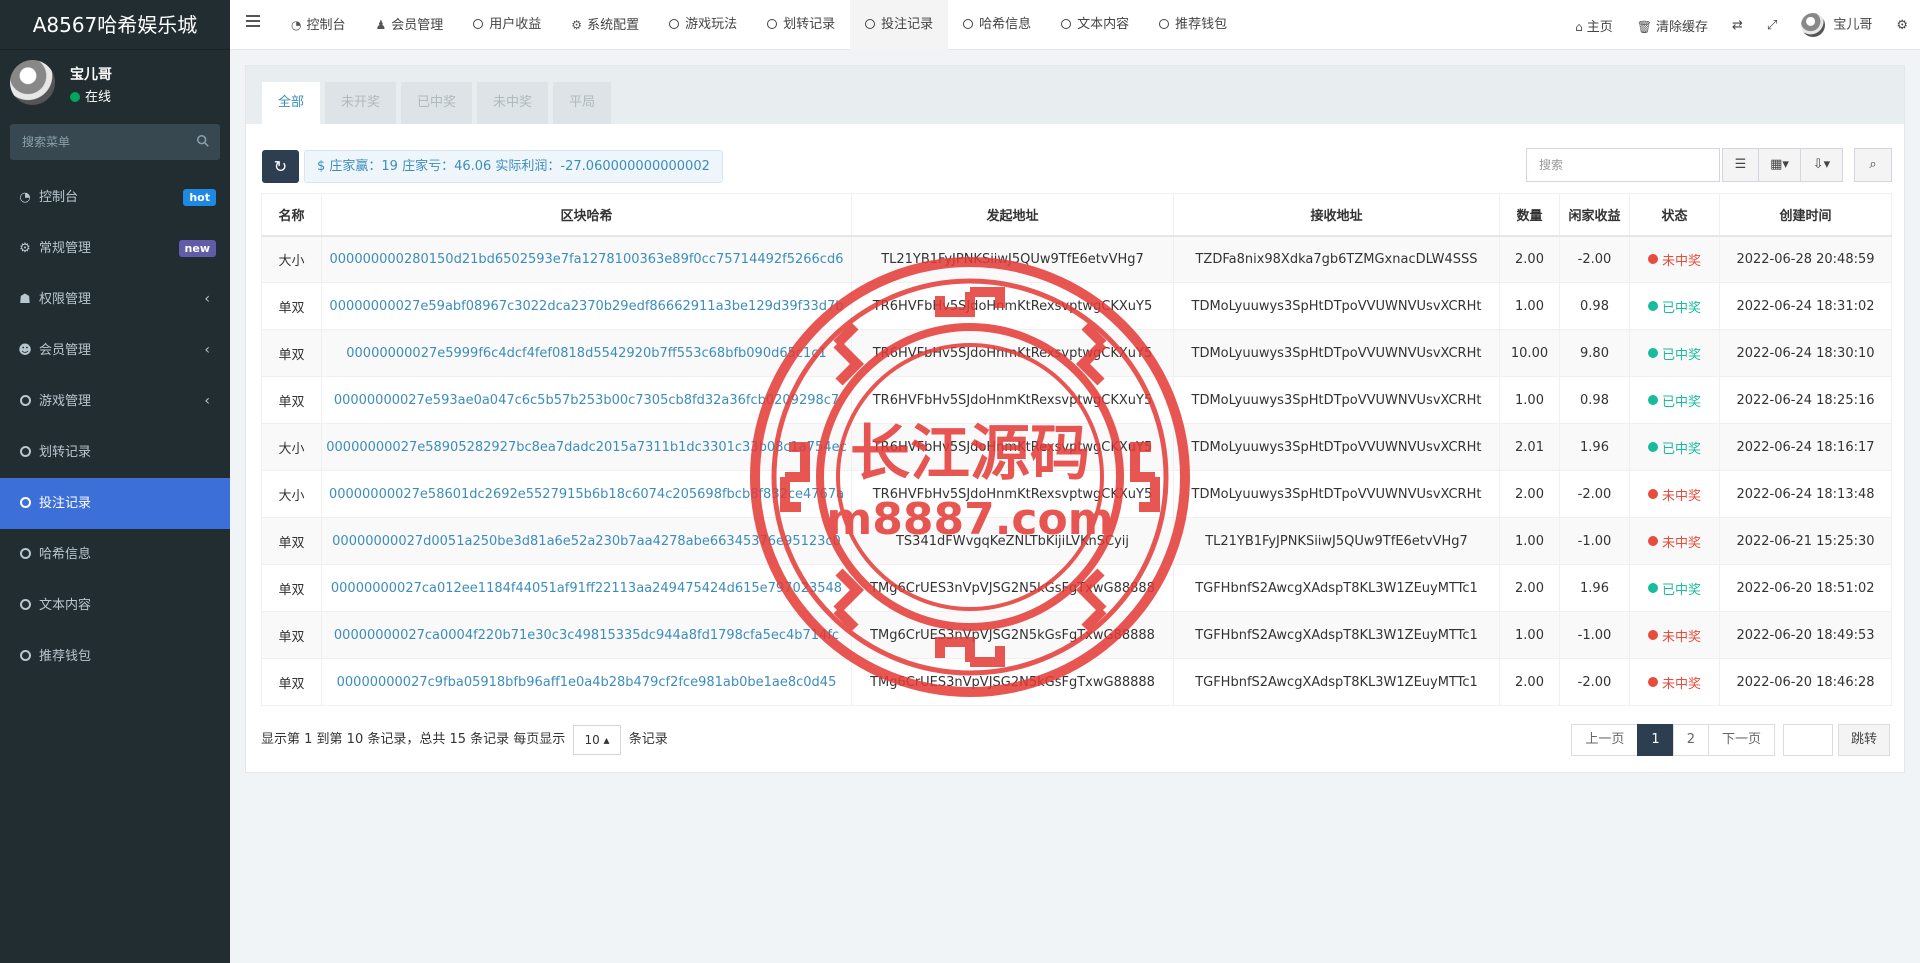 This screenshot has height=963, width=1920. I want to click on sidebar-item-hash-info: 哈希信息, so click(115, 554).